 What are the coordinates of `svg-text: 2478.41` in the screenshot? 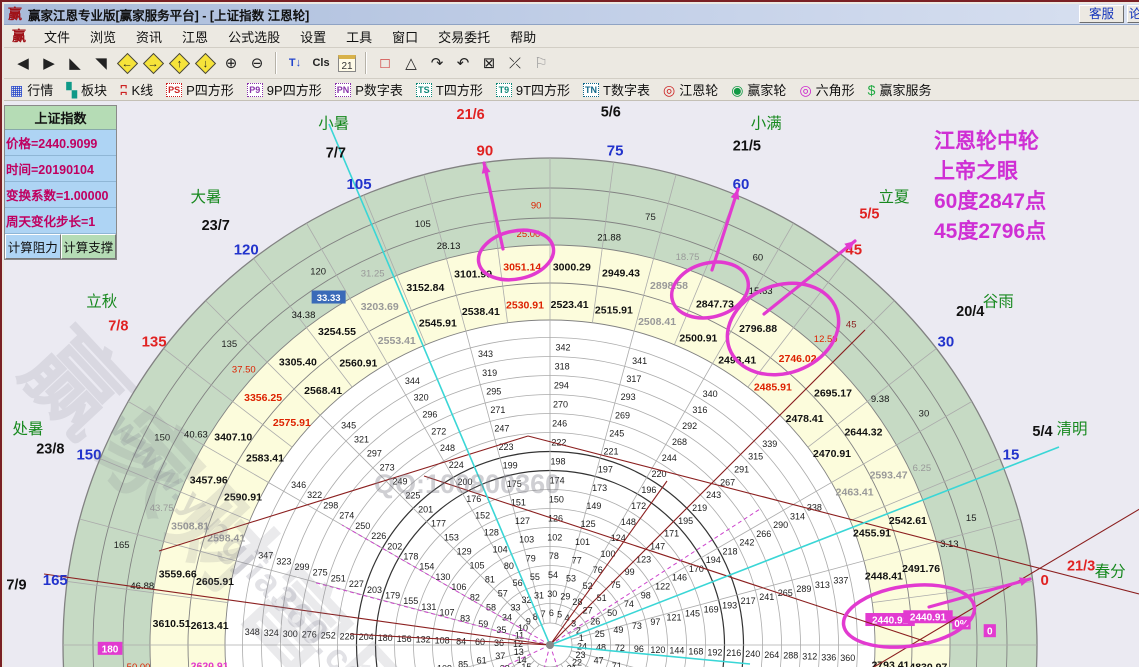 It's located at (805, 419).